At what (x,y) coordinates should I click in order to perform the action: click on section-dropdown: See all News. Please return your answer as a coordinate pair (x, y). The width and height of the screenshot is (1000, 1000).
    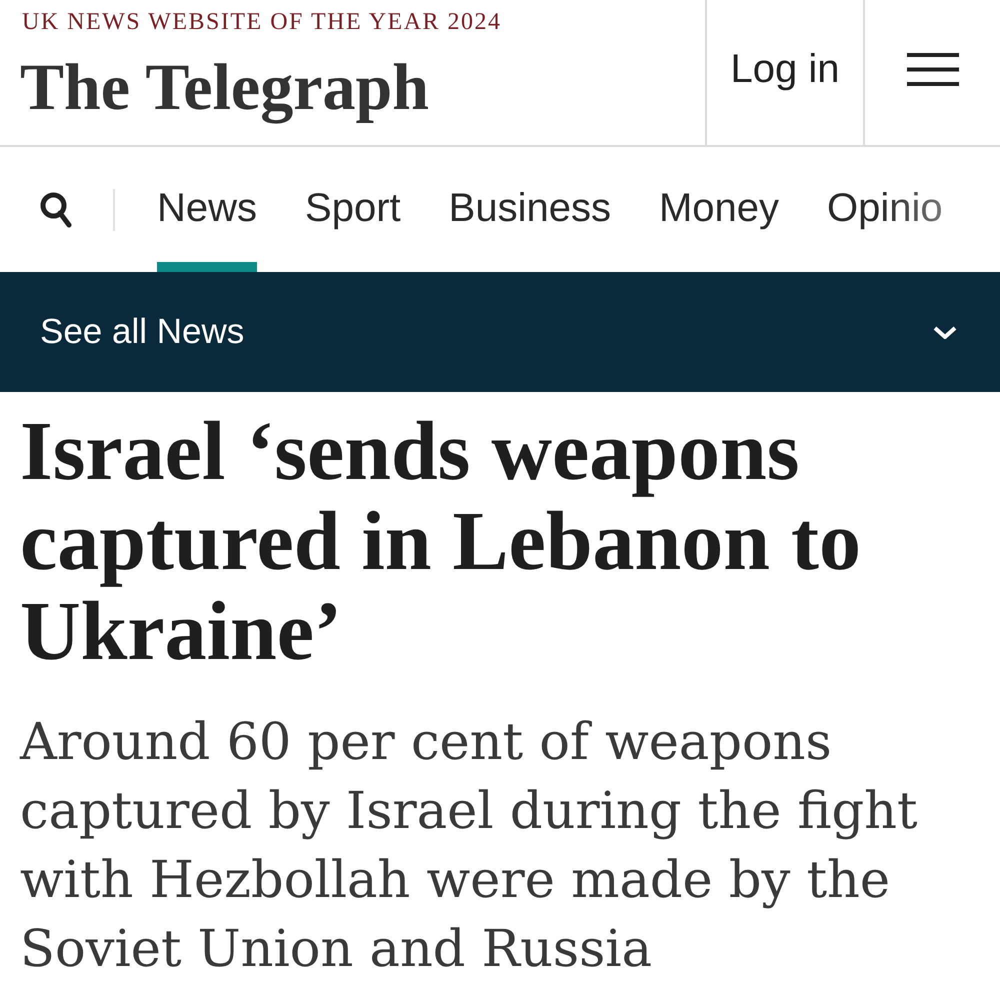
    Looking at the image, I should click on (500, 332).